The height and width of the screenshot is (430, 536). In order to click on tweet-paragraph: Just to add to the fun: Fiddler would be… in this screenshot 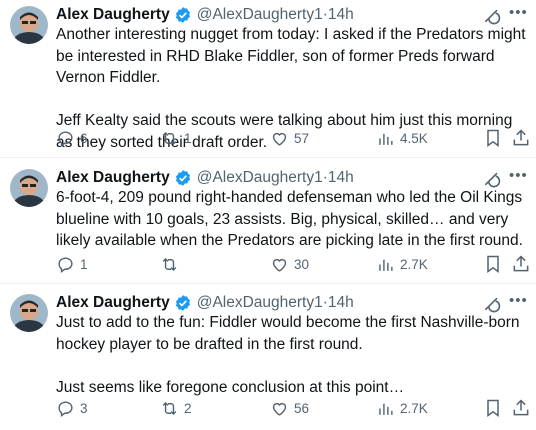, I will do `click(288, 333)`.